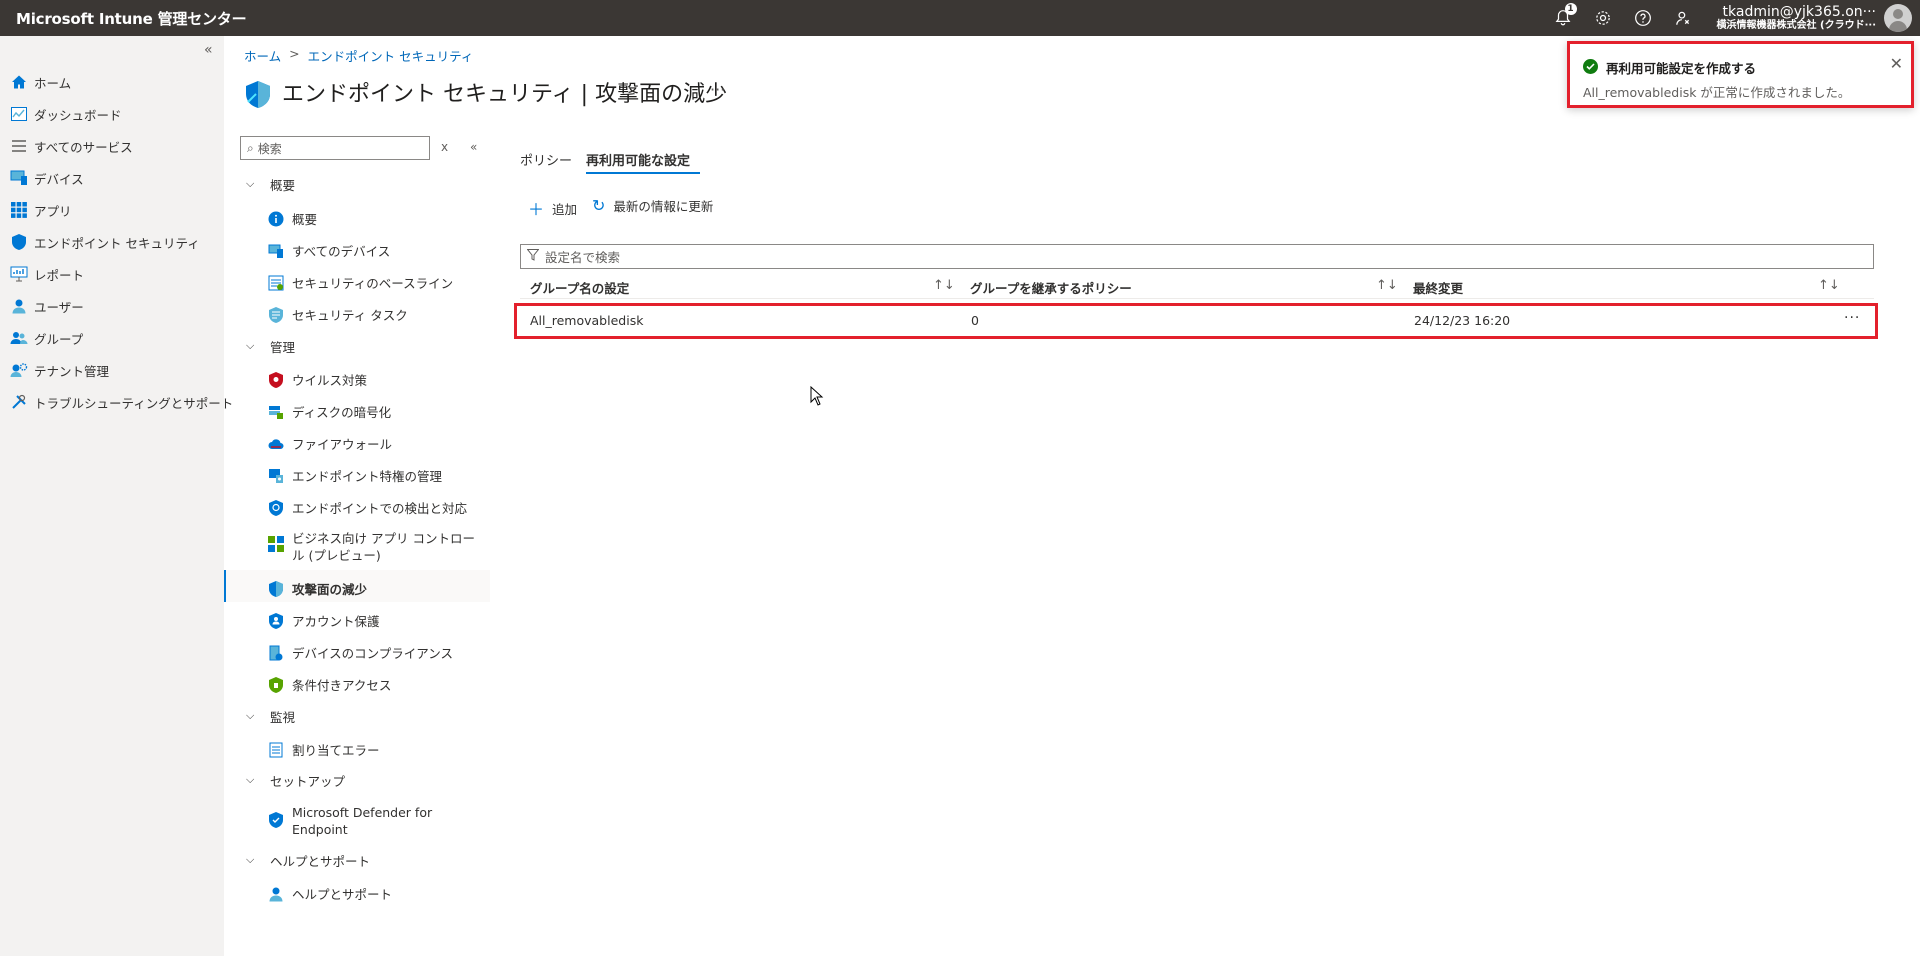 The height and width of the screenshot is (956, 1920). What do you see at coordinates (19, 306) in the screenshot?
I see `user-icon` at bounding box center [19, 306].